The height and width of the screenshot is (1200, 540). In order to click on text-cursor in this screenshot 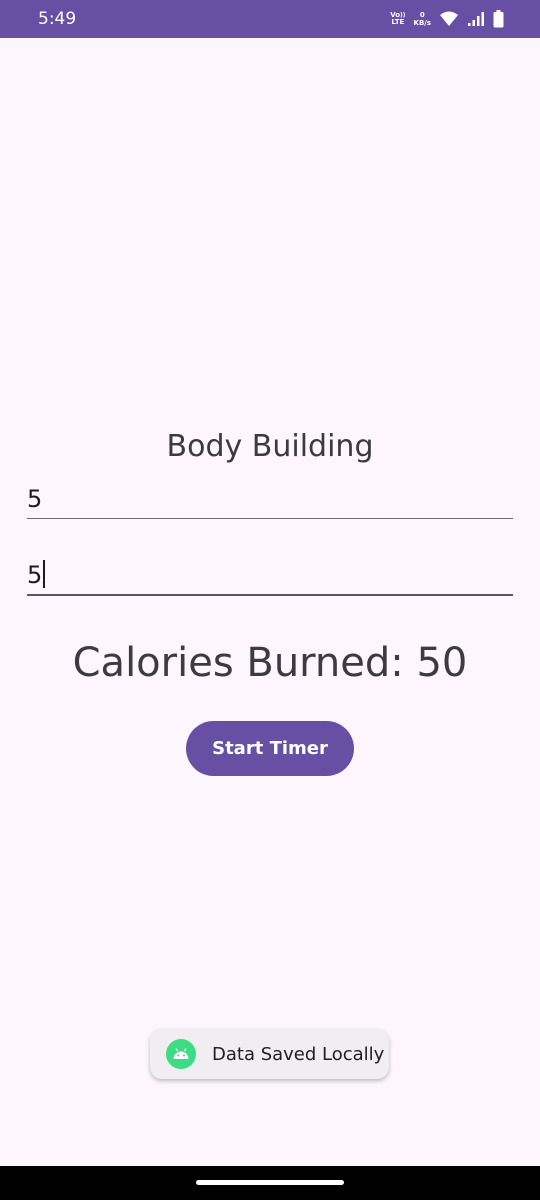, I will do `click(44, 574)`.